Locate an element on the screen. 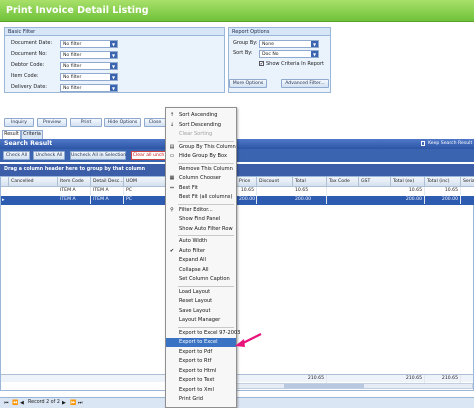 Image resolution: width=474 pixels, height=408 pixels. menu-item: Export to Excel 97-2003 is located at coordinates (203, 333).